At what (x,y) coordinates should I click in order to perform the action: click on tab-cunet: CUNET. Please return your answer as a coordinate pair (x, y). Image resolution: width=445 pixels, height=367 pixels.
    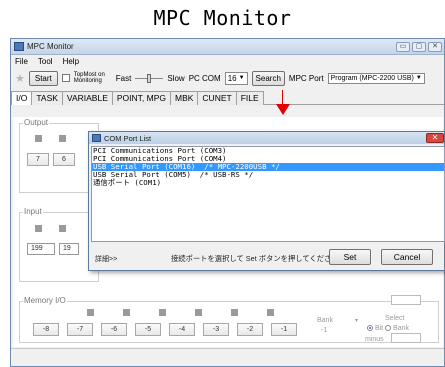
    Looking at the image, I should click on (217, 98).